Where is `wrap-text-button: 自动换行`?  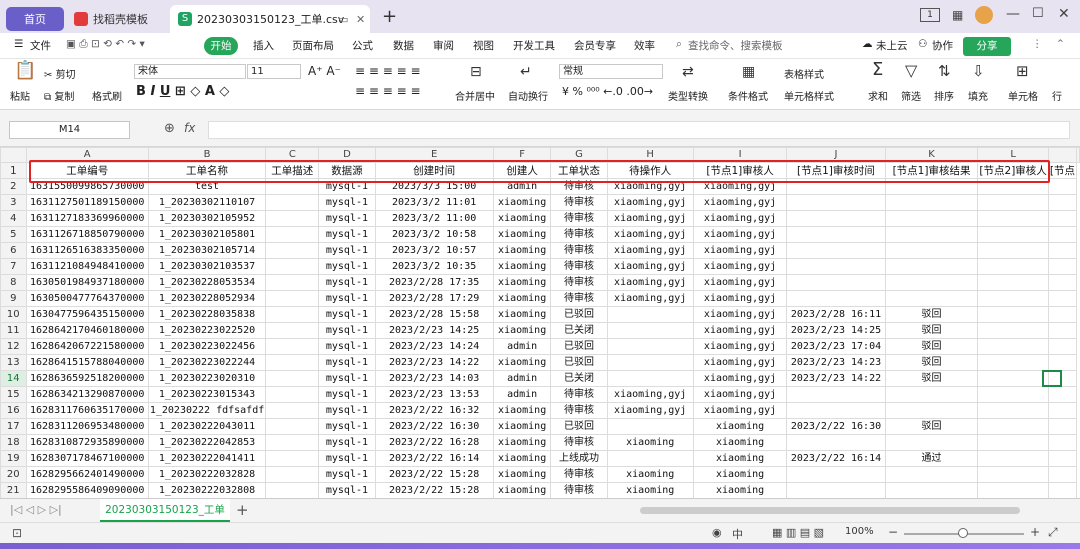
wrap-text-button: 自动换行 is located at coordinates (528, 95).